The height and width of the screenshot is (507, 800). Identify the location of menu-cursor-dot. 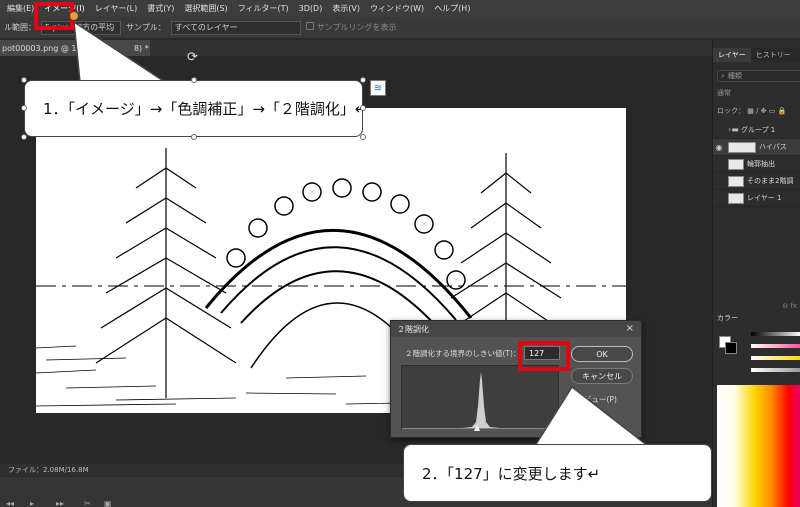
(74, 16).